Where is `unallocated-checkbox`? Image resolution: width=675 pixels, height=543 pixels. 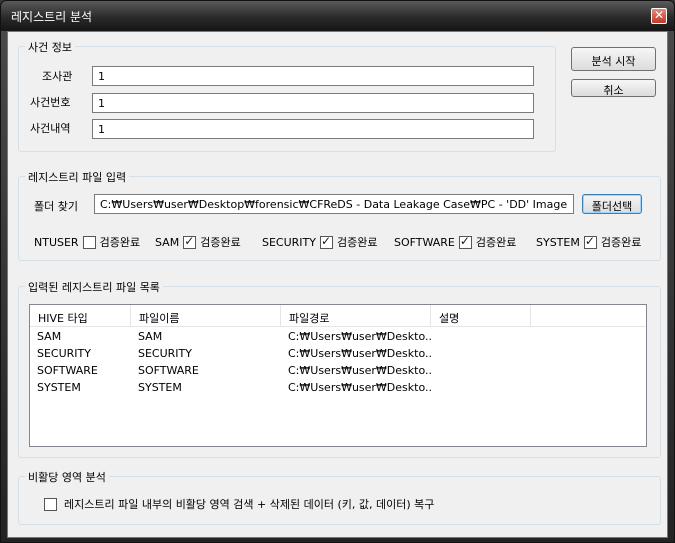 unallocated-checkbox is located at coordinates (50, 504).